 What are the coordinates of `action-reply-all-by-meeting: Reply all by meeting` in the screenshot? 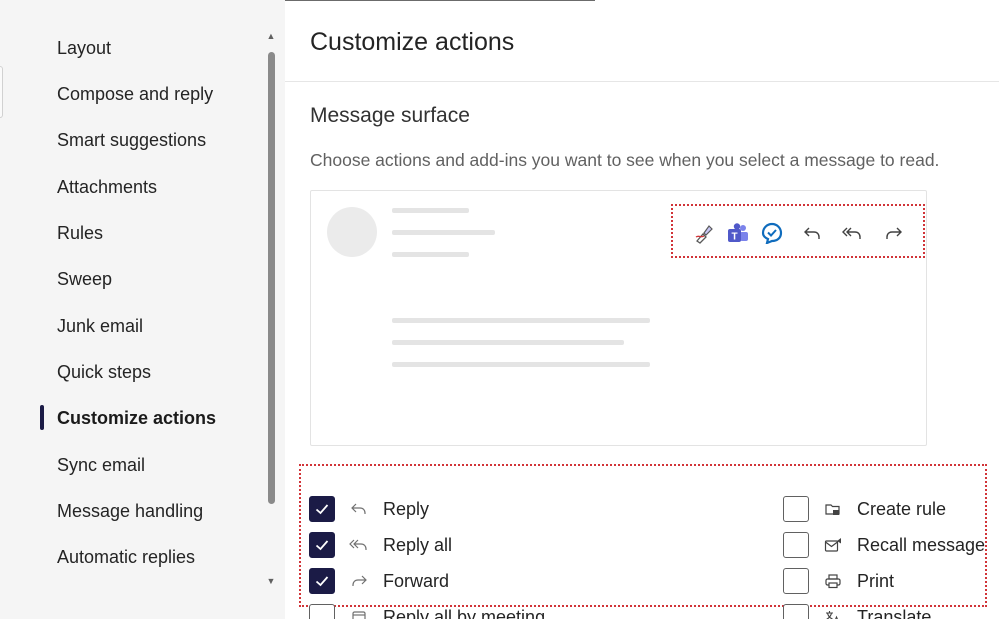 It's located at (427, 611).